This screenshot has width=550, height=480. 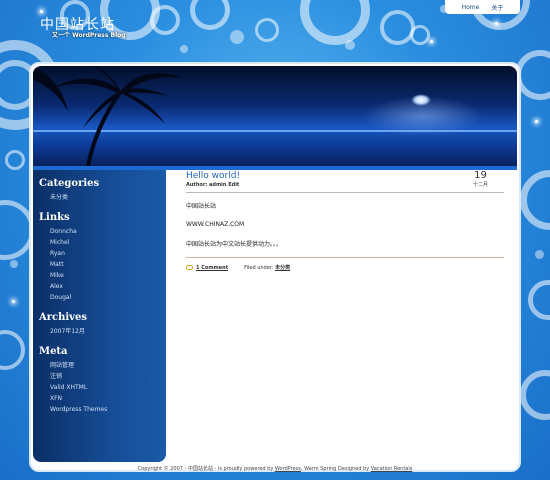 I want to click on blogroll-link: Mike, so click(x=105, y=275).